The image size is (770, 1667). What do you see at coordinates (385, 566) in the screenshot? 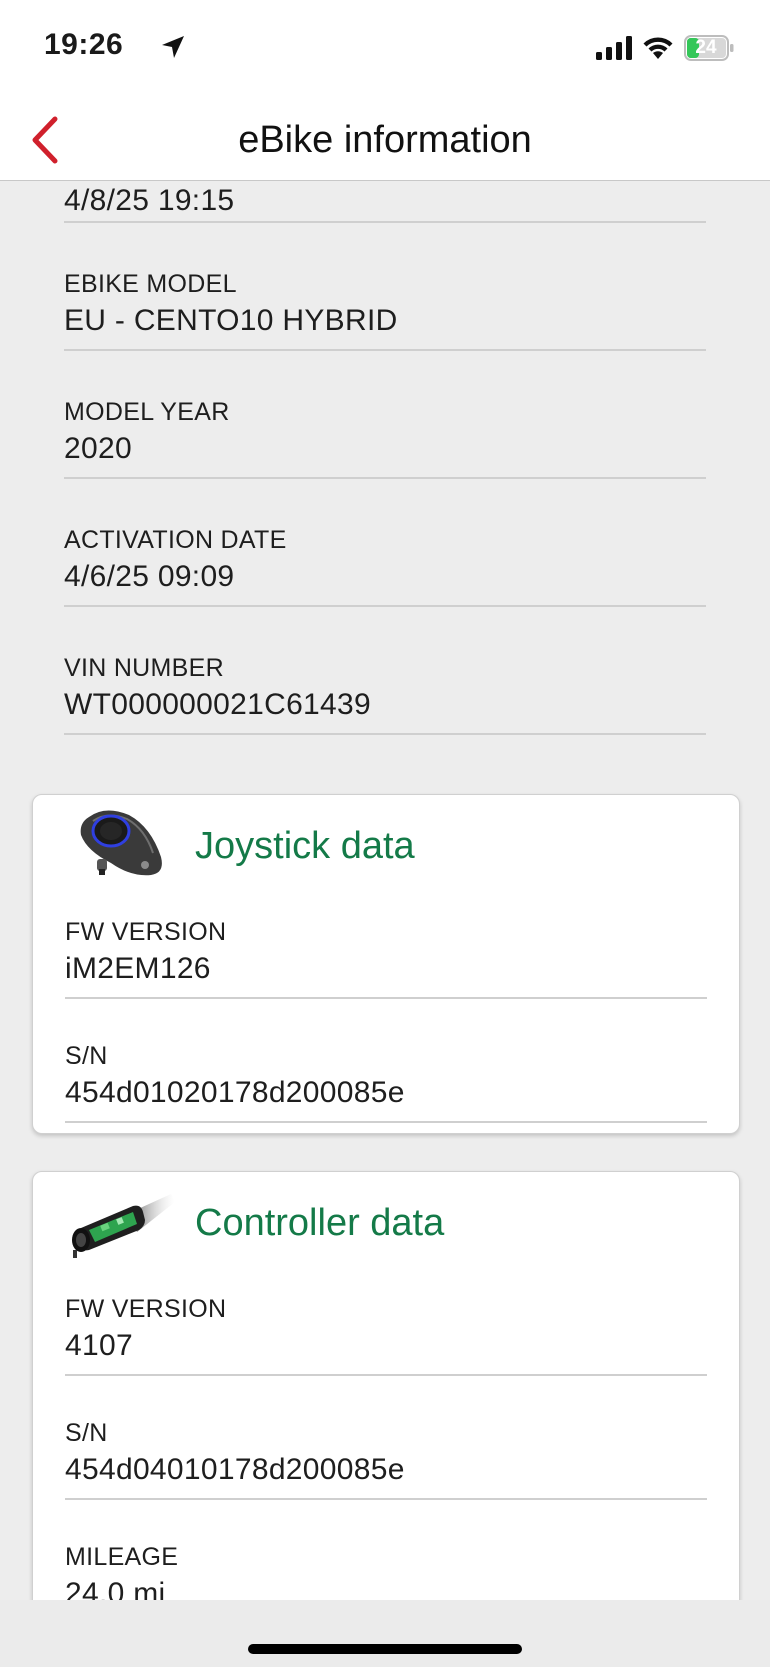
I see `field-activation-date: ACTIVATION DATE 4/6/25 09:09` at bounding box center [385, 566].